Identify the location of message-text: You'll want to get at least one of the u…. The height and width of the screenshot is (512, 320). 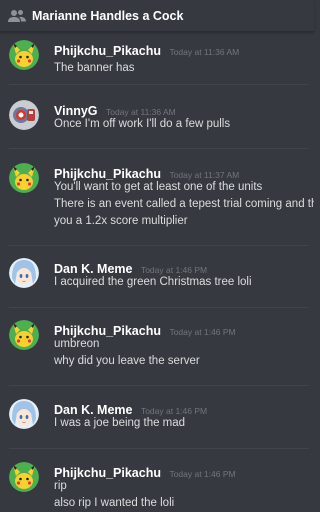
(158, 187).